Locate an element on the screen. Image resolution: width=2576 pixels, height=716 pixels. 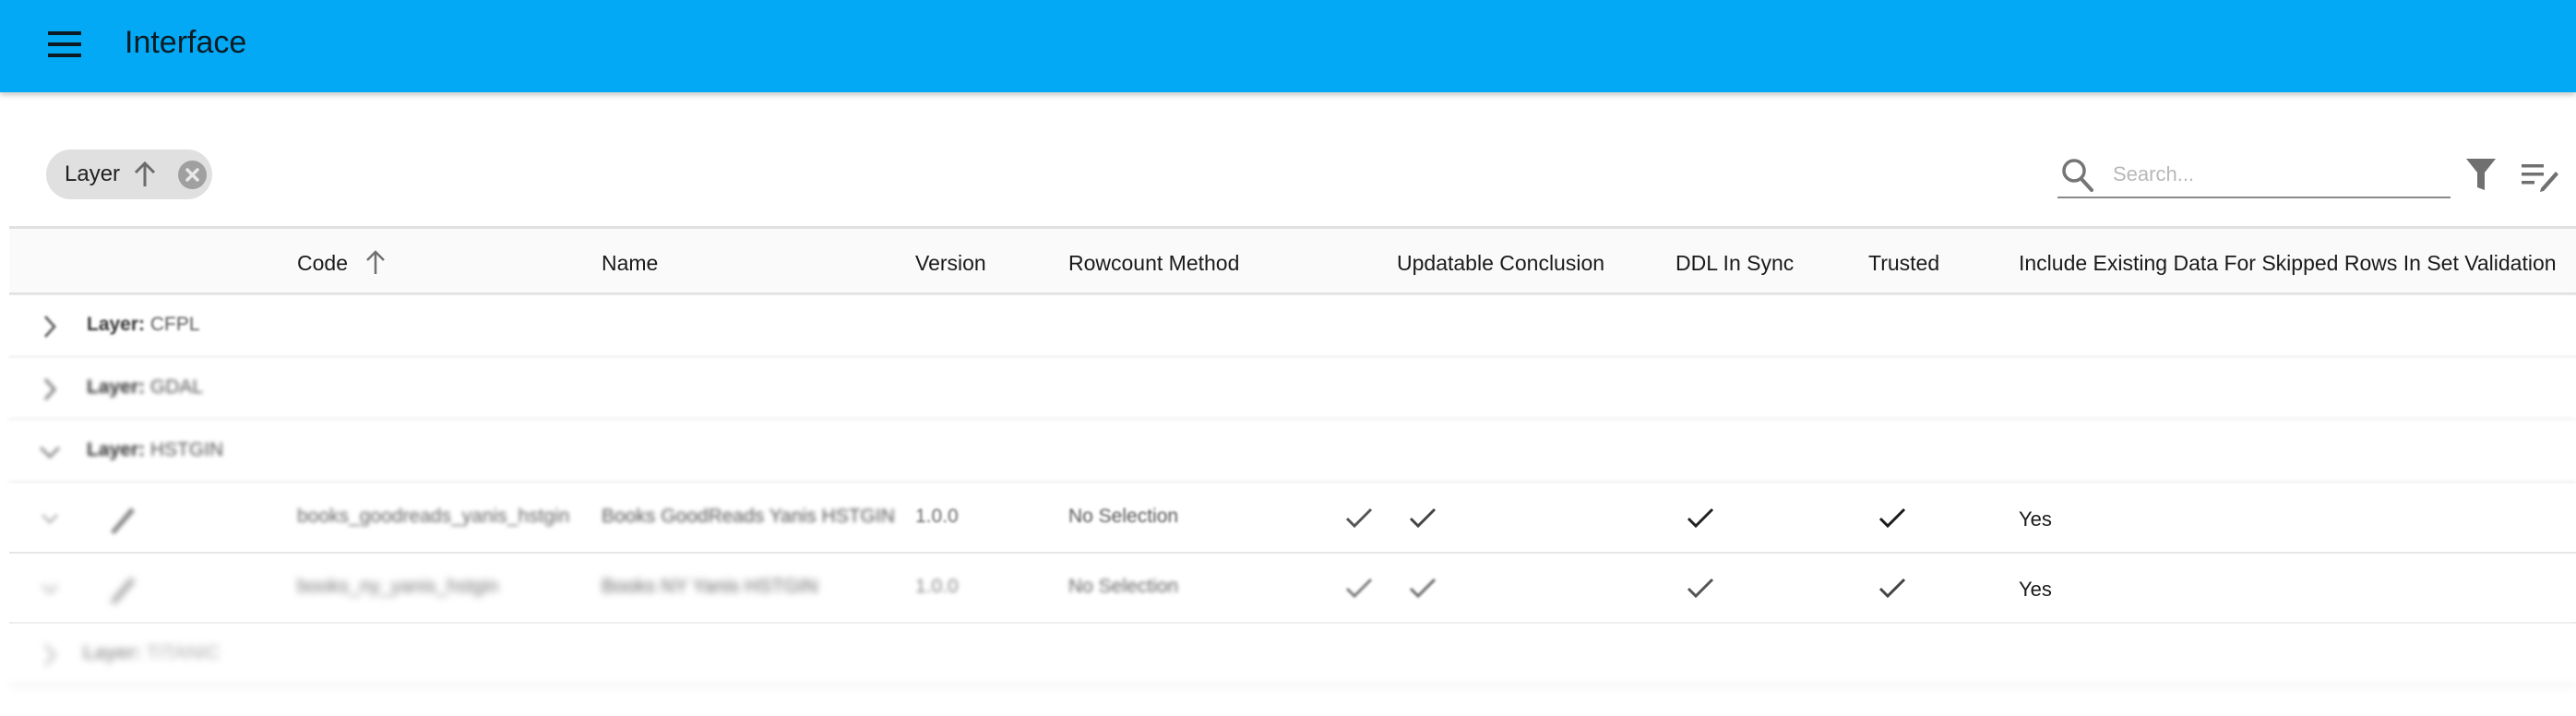
hamburger-menu-icon is located at coordinates (64, 47).